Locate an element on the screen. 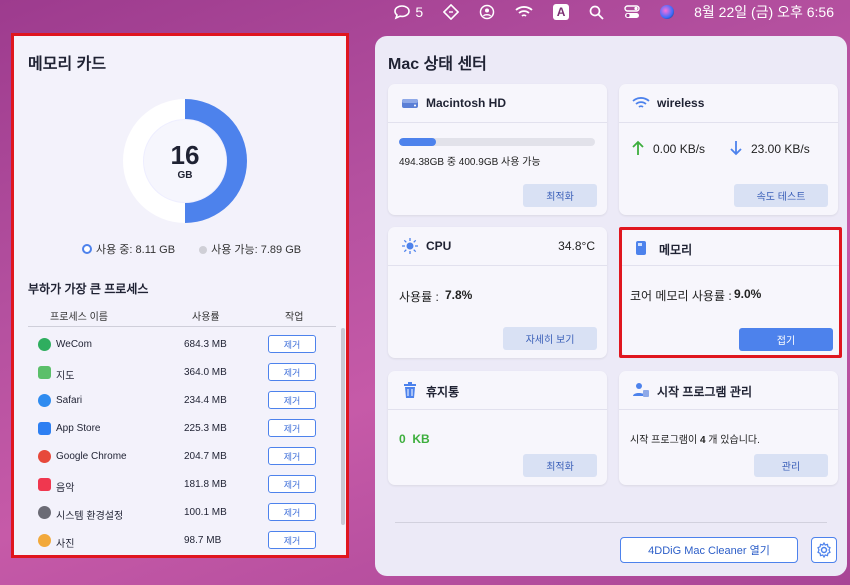 The width and height of the screenshot is (850, 585). upload-arrow-icon is located at coordinates (638, 147).